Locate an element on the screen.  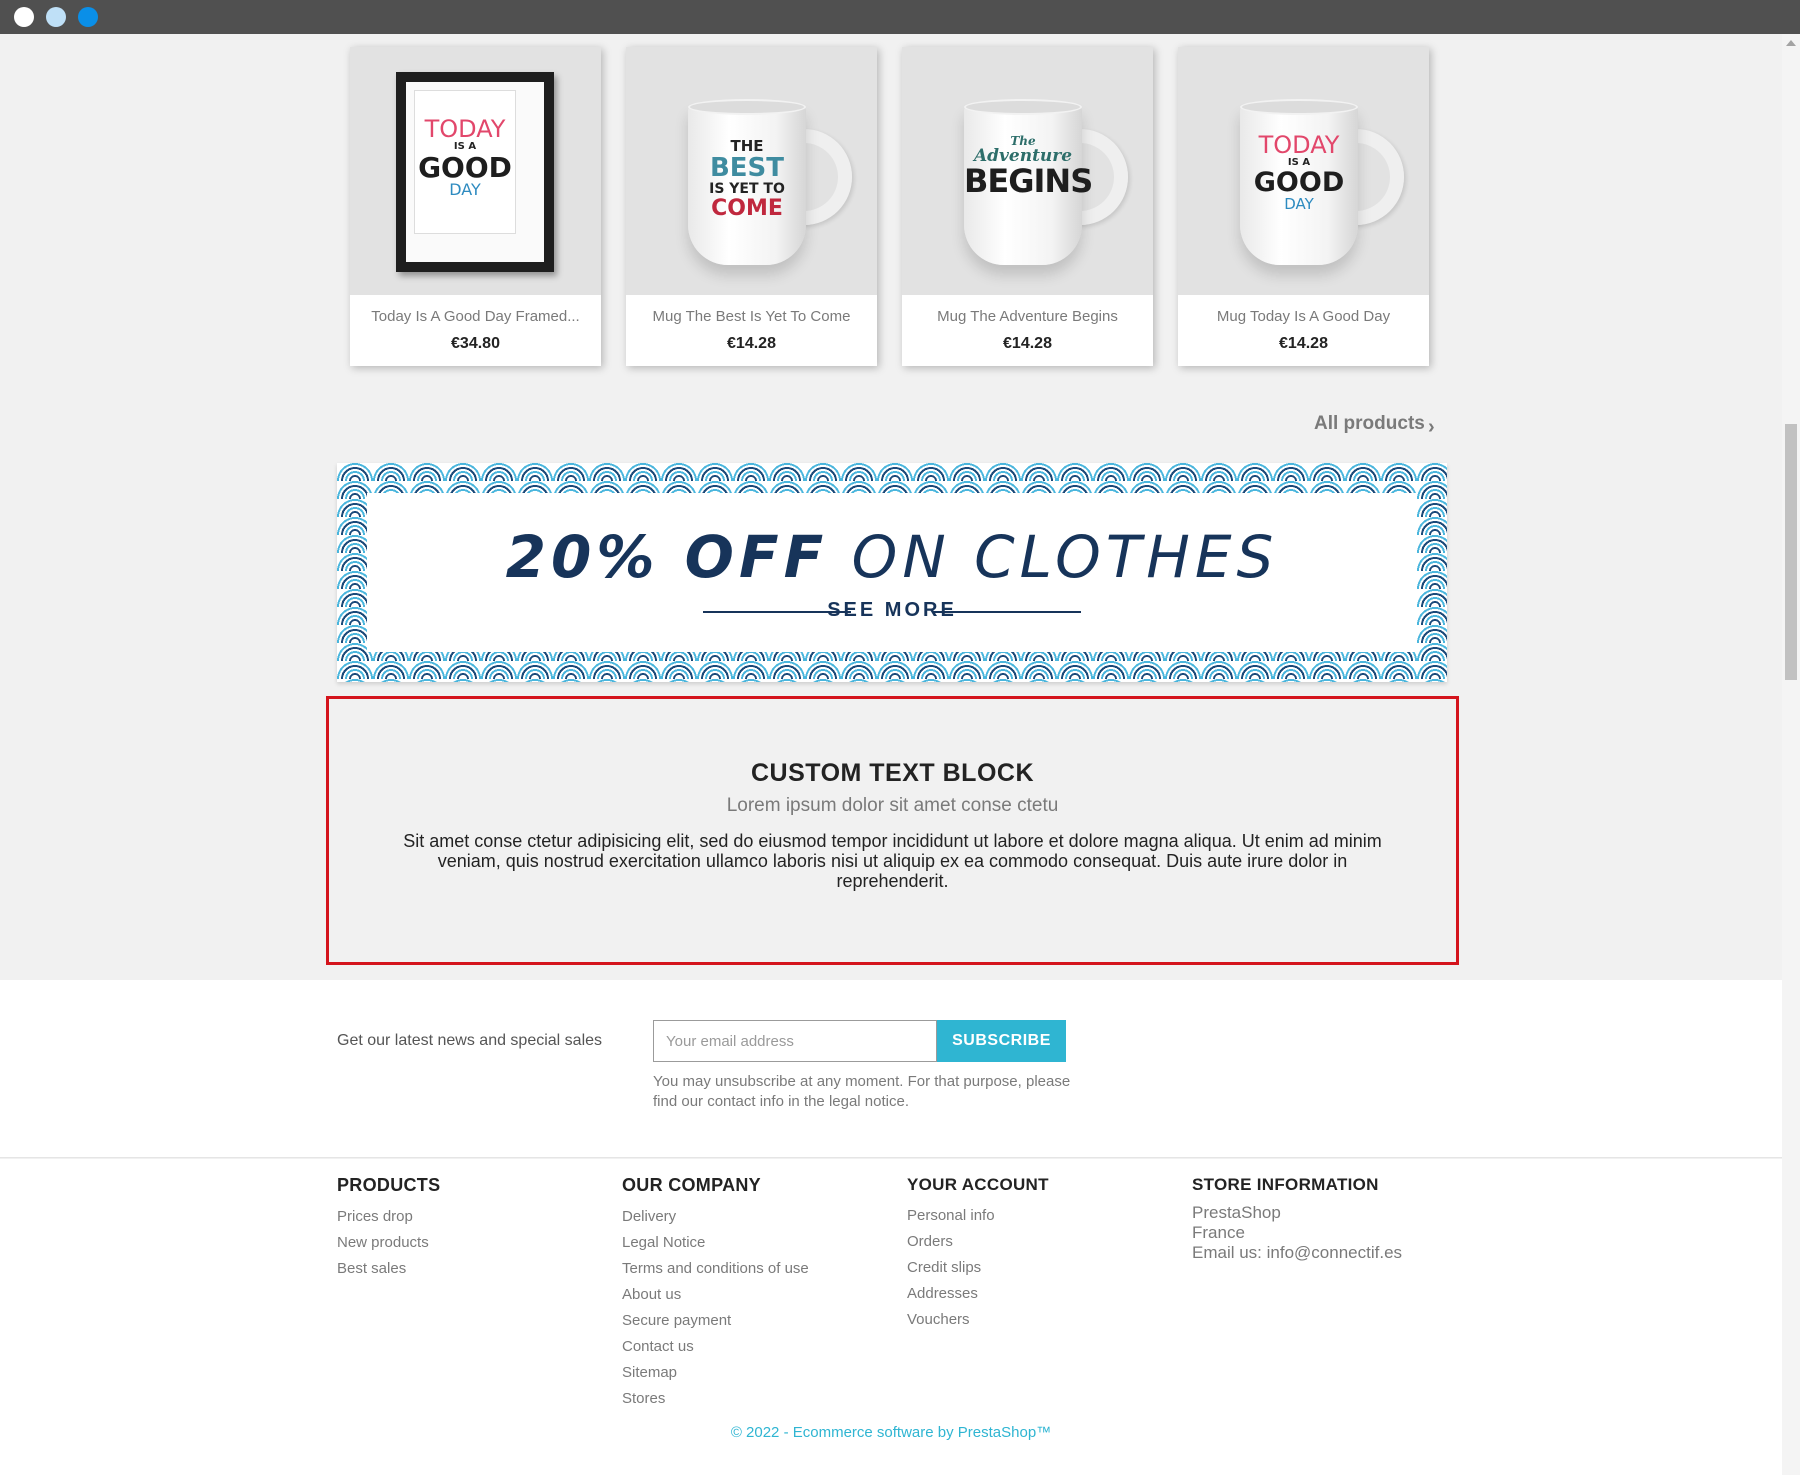
footer-link: Addresses is located at coordinates (978, 1294).